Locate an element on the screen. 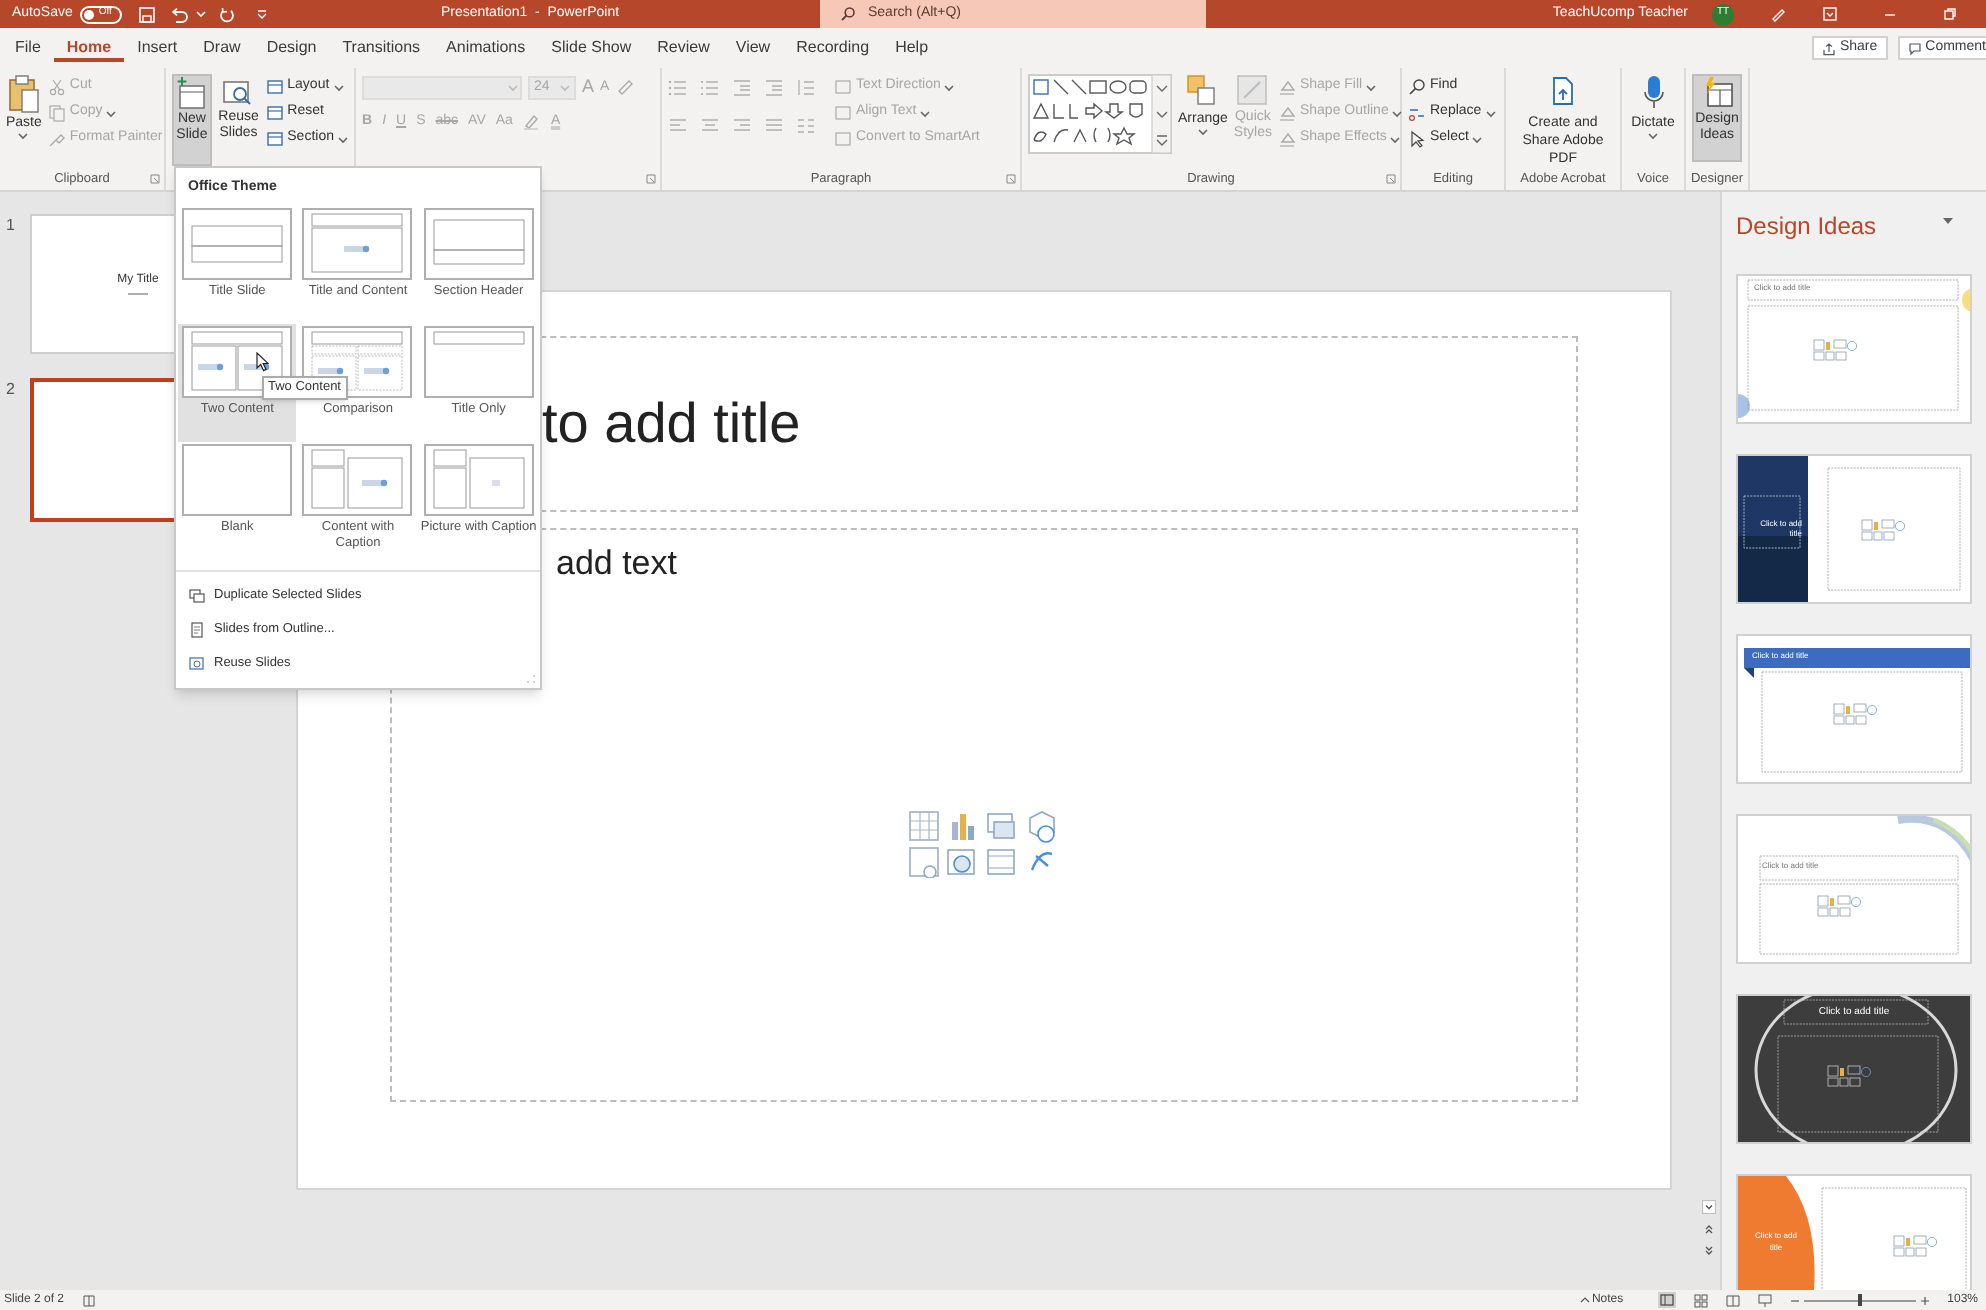 The image size is (1986, 1310). outline-pen-icon is located at coordinates (1286, 113).